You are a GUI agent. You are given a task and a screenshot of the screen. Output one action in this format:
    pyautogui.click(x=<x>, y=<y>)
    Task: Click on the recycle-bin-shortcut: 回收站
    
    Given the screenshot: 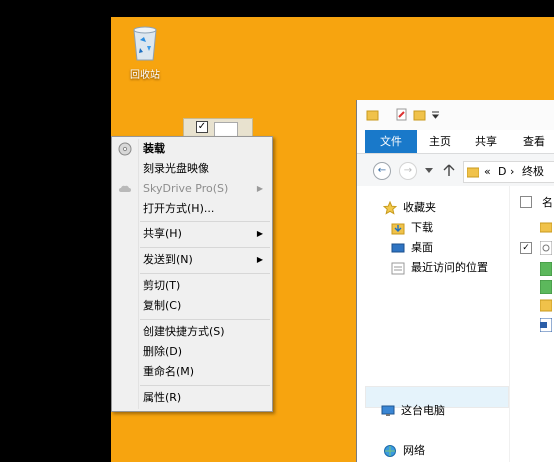 What is the action you would take?
    pyautogui.click(x=145, y=52)
    